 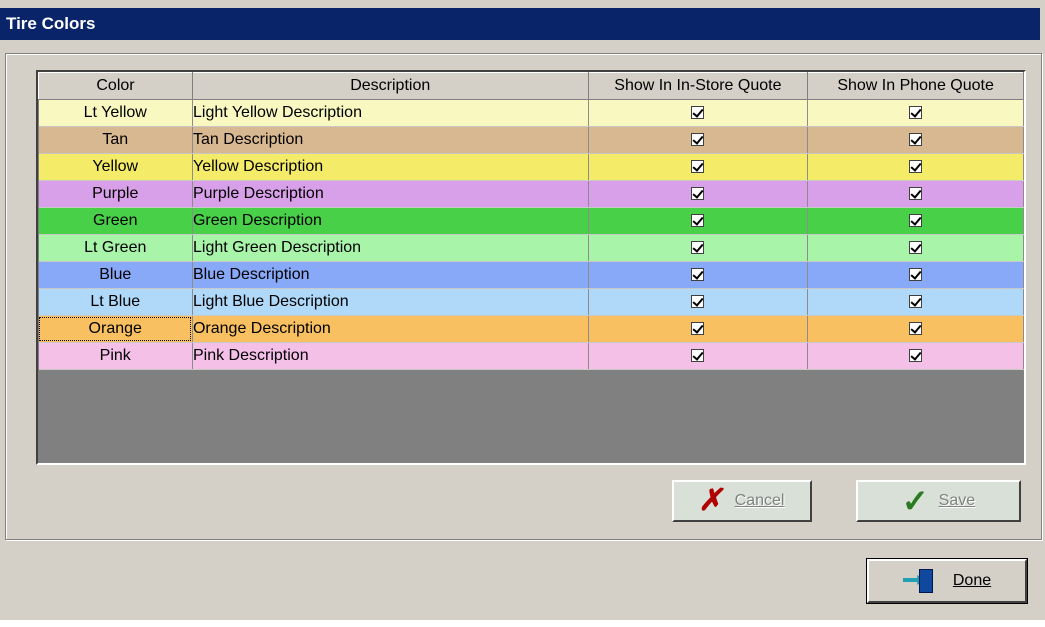 I want to click on description-cell: Blue Description, so click(x=390, y=275).